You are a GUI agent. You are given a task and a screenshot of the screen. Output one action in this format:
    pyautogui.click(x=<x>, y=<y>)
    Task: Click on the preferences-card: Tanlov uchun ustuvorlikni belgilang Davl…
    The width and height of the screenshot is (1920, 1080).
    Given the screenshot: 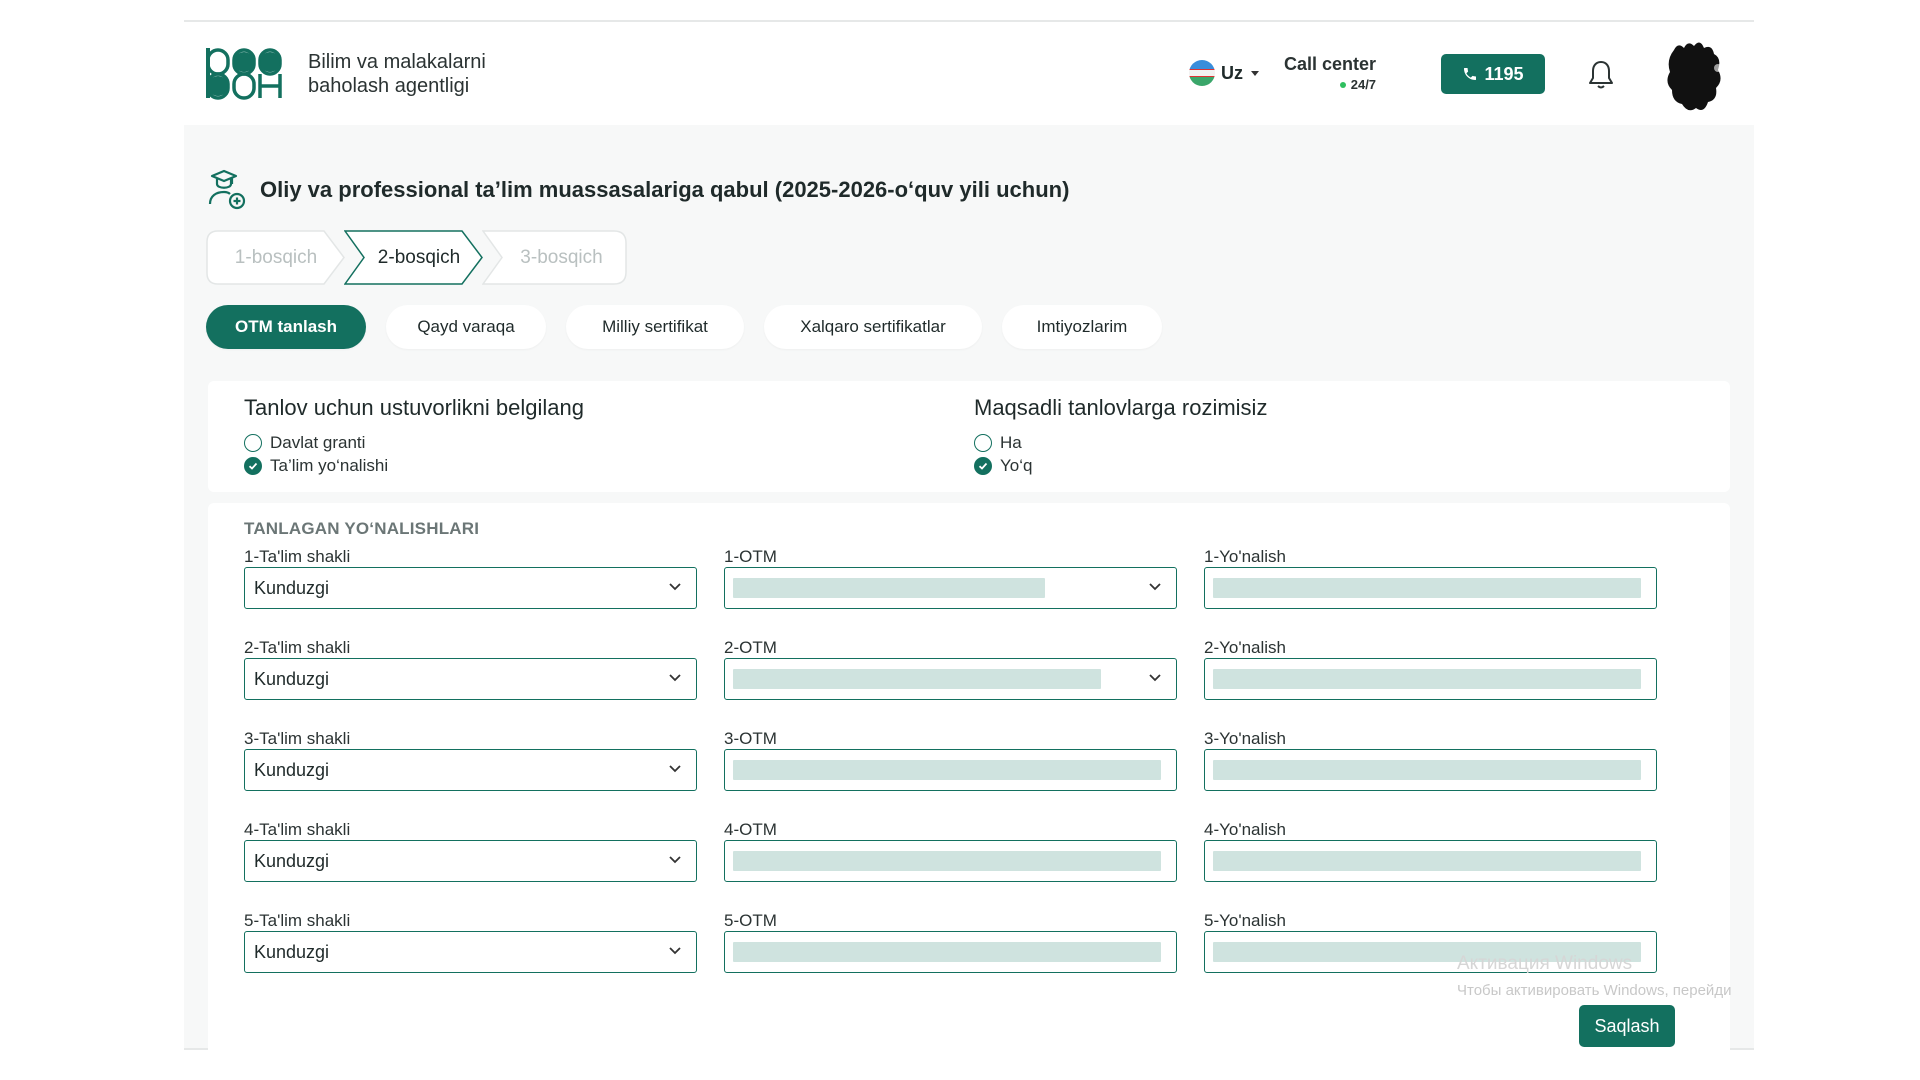 What is the action you would take?
    pyautogui.click(x=969, y=436)
    